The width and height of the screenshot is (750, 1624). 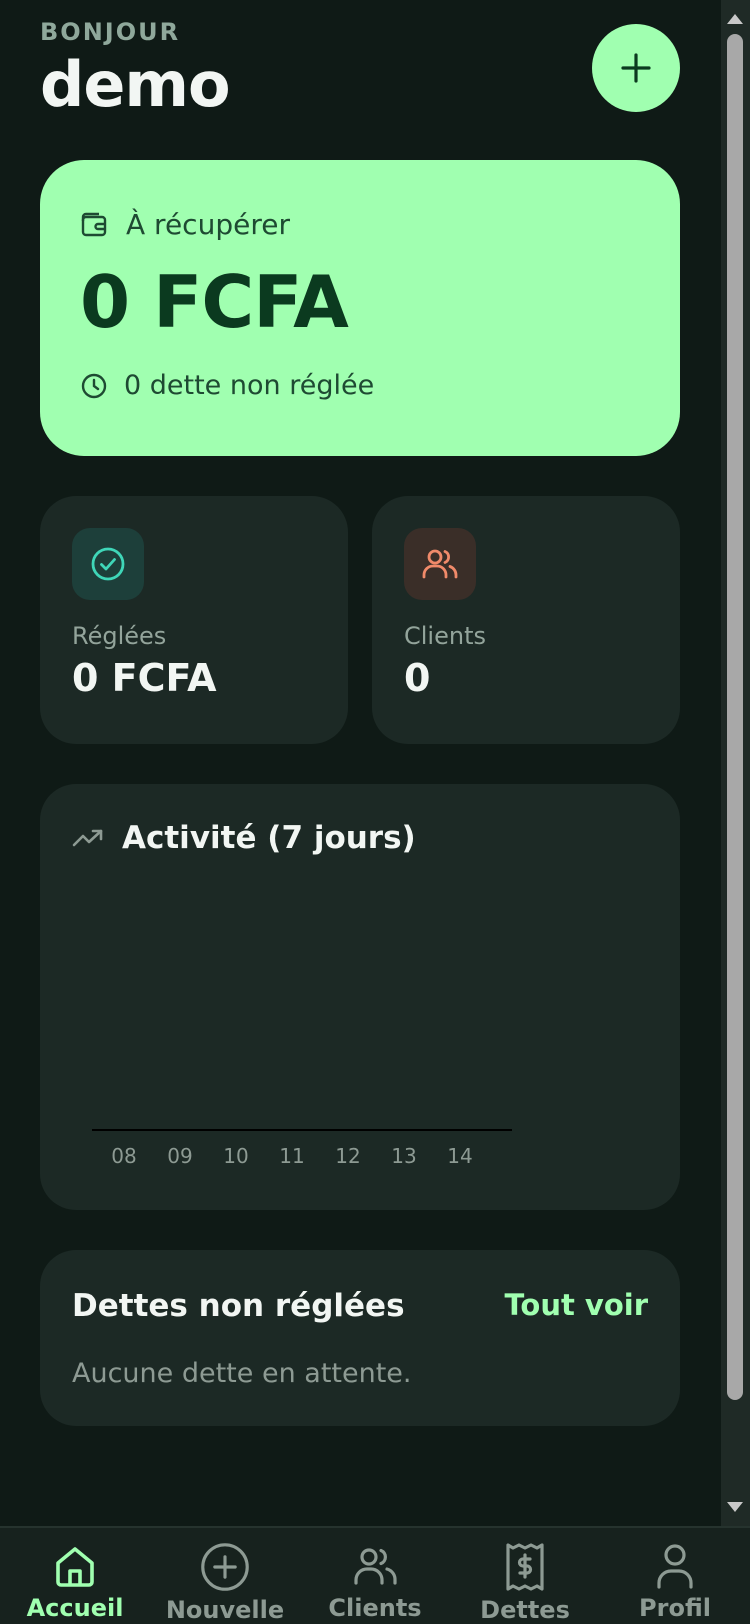 What do you see at coordinates (94, 385) in the screenshot?
I see `clock-icon` at bounding box center [94, 385].